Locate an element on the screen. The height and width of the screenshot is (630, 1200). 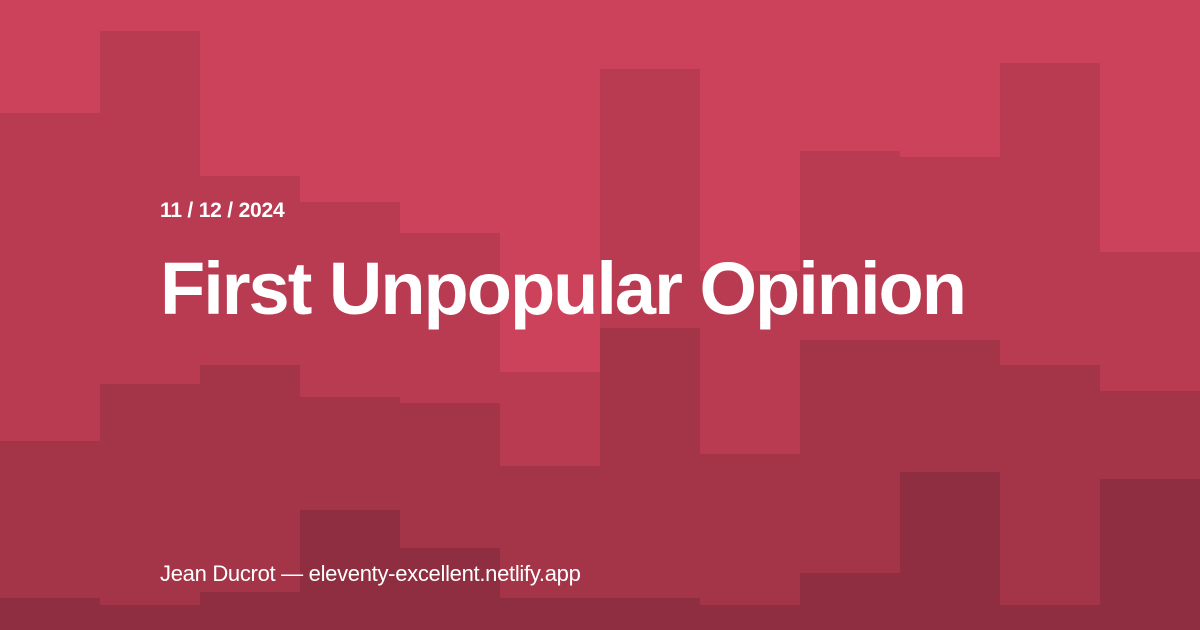
post-title: First Unpopular Opinion is located at coordinates (563, 288).